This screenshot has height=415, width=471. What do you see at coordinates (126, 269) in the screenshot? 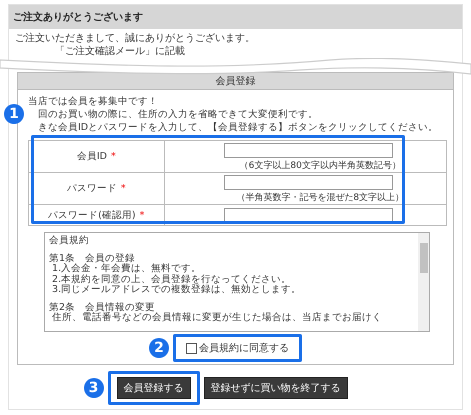
I see `terms-text: 1.入会金・年会費は、無料です。` at bounding box center [126, 269].